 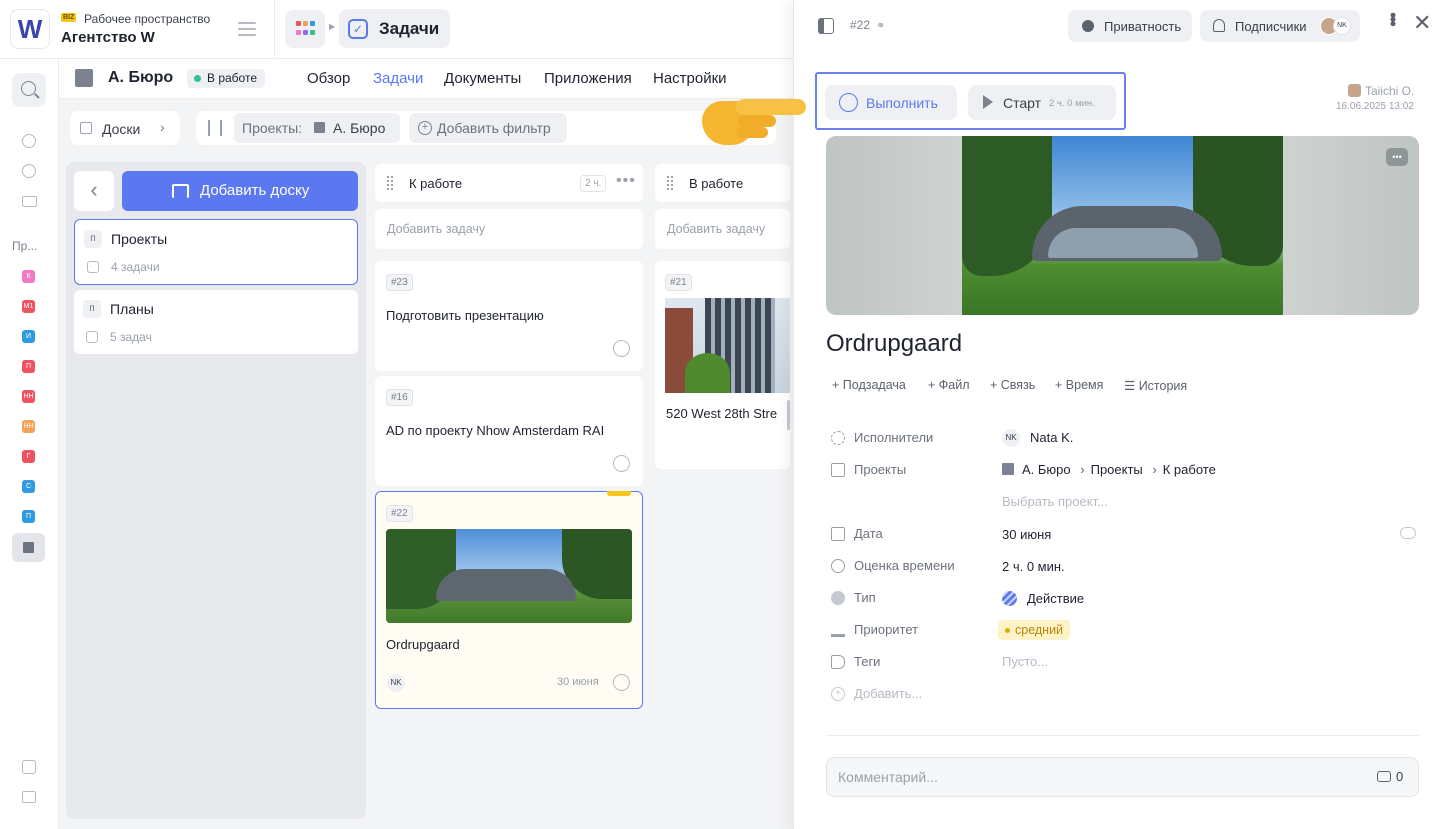 I want to click on close-icon: ✕, so click(x=1422, y=23).